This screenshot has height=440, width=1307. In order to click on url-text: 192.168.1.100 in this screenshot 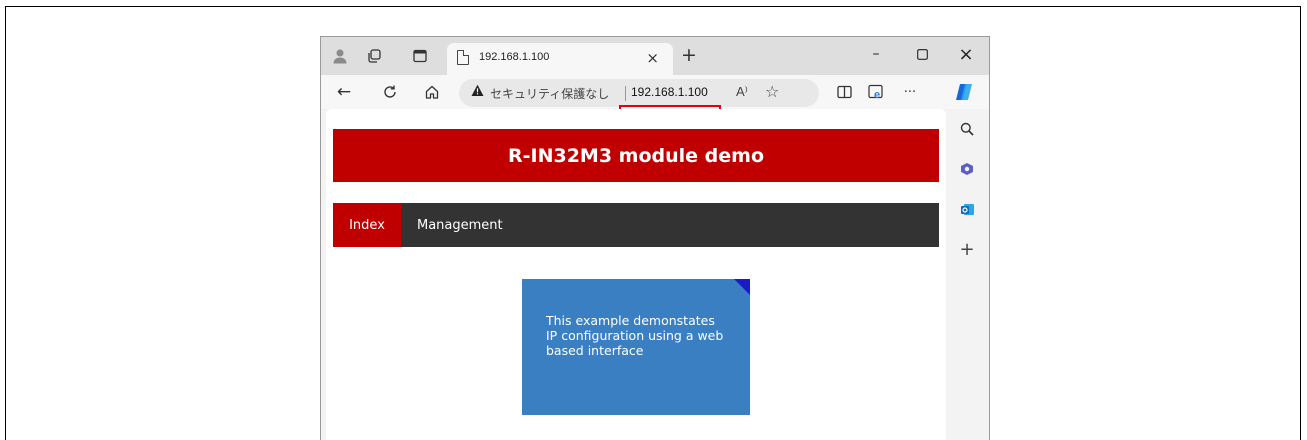, I will do `click(669, 92)`.